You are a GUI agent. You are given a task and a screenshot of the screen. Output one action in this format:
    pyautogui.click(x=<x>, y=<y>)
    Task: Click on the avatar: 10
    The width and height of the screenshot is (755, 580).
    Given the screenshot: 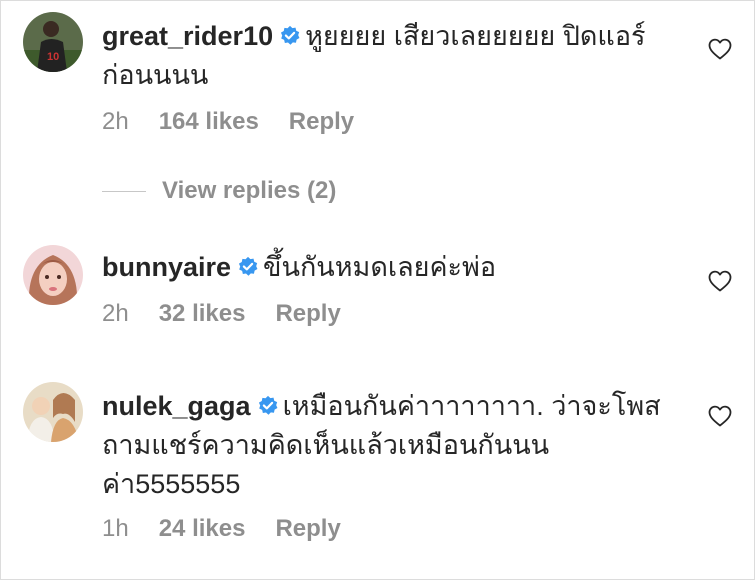 What is the action you would take?
    pyautogui.click(x=53, y=42)
    